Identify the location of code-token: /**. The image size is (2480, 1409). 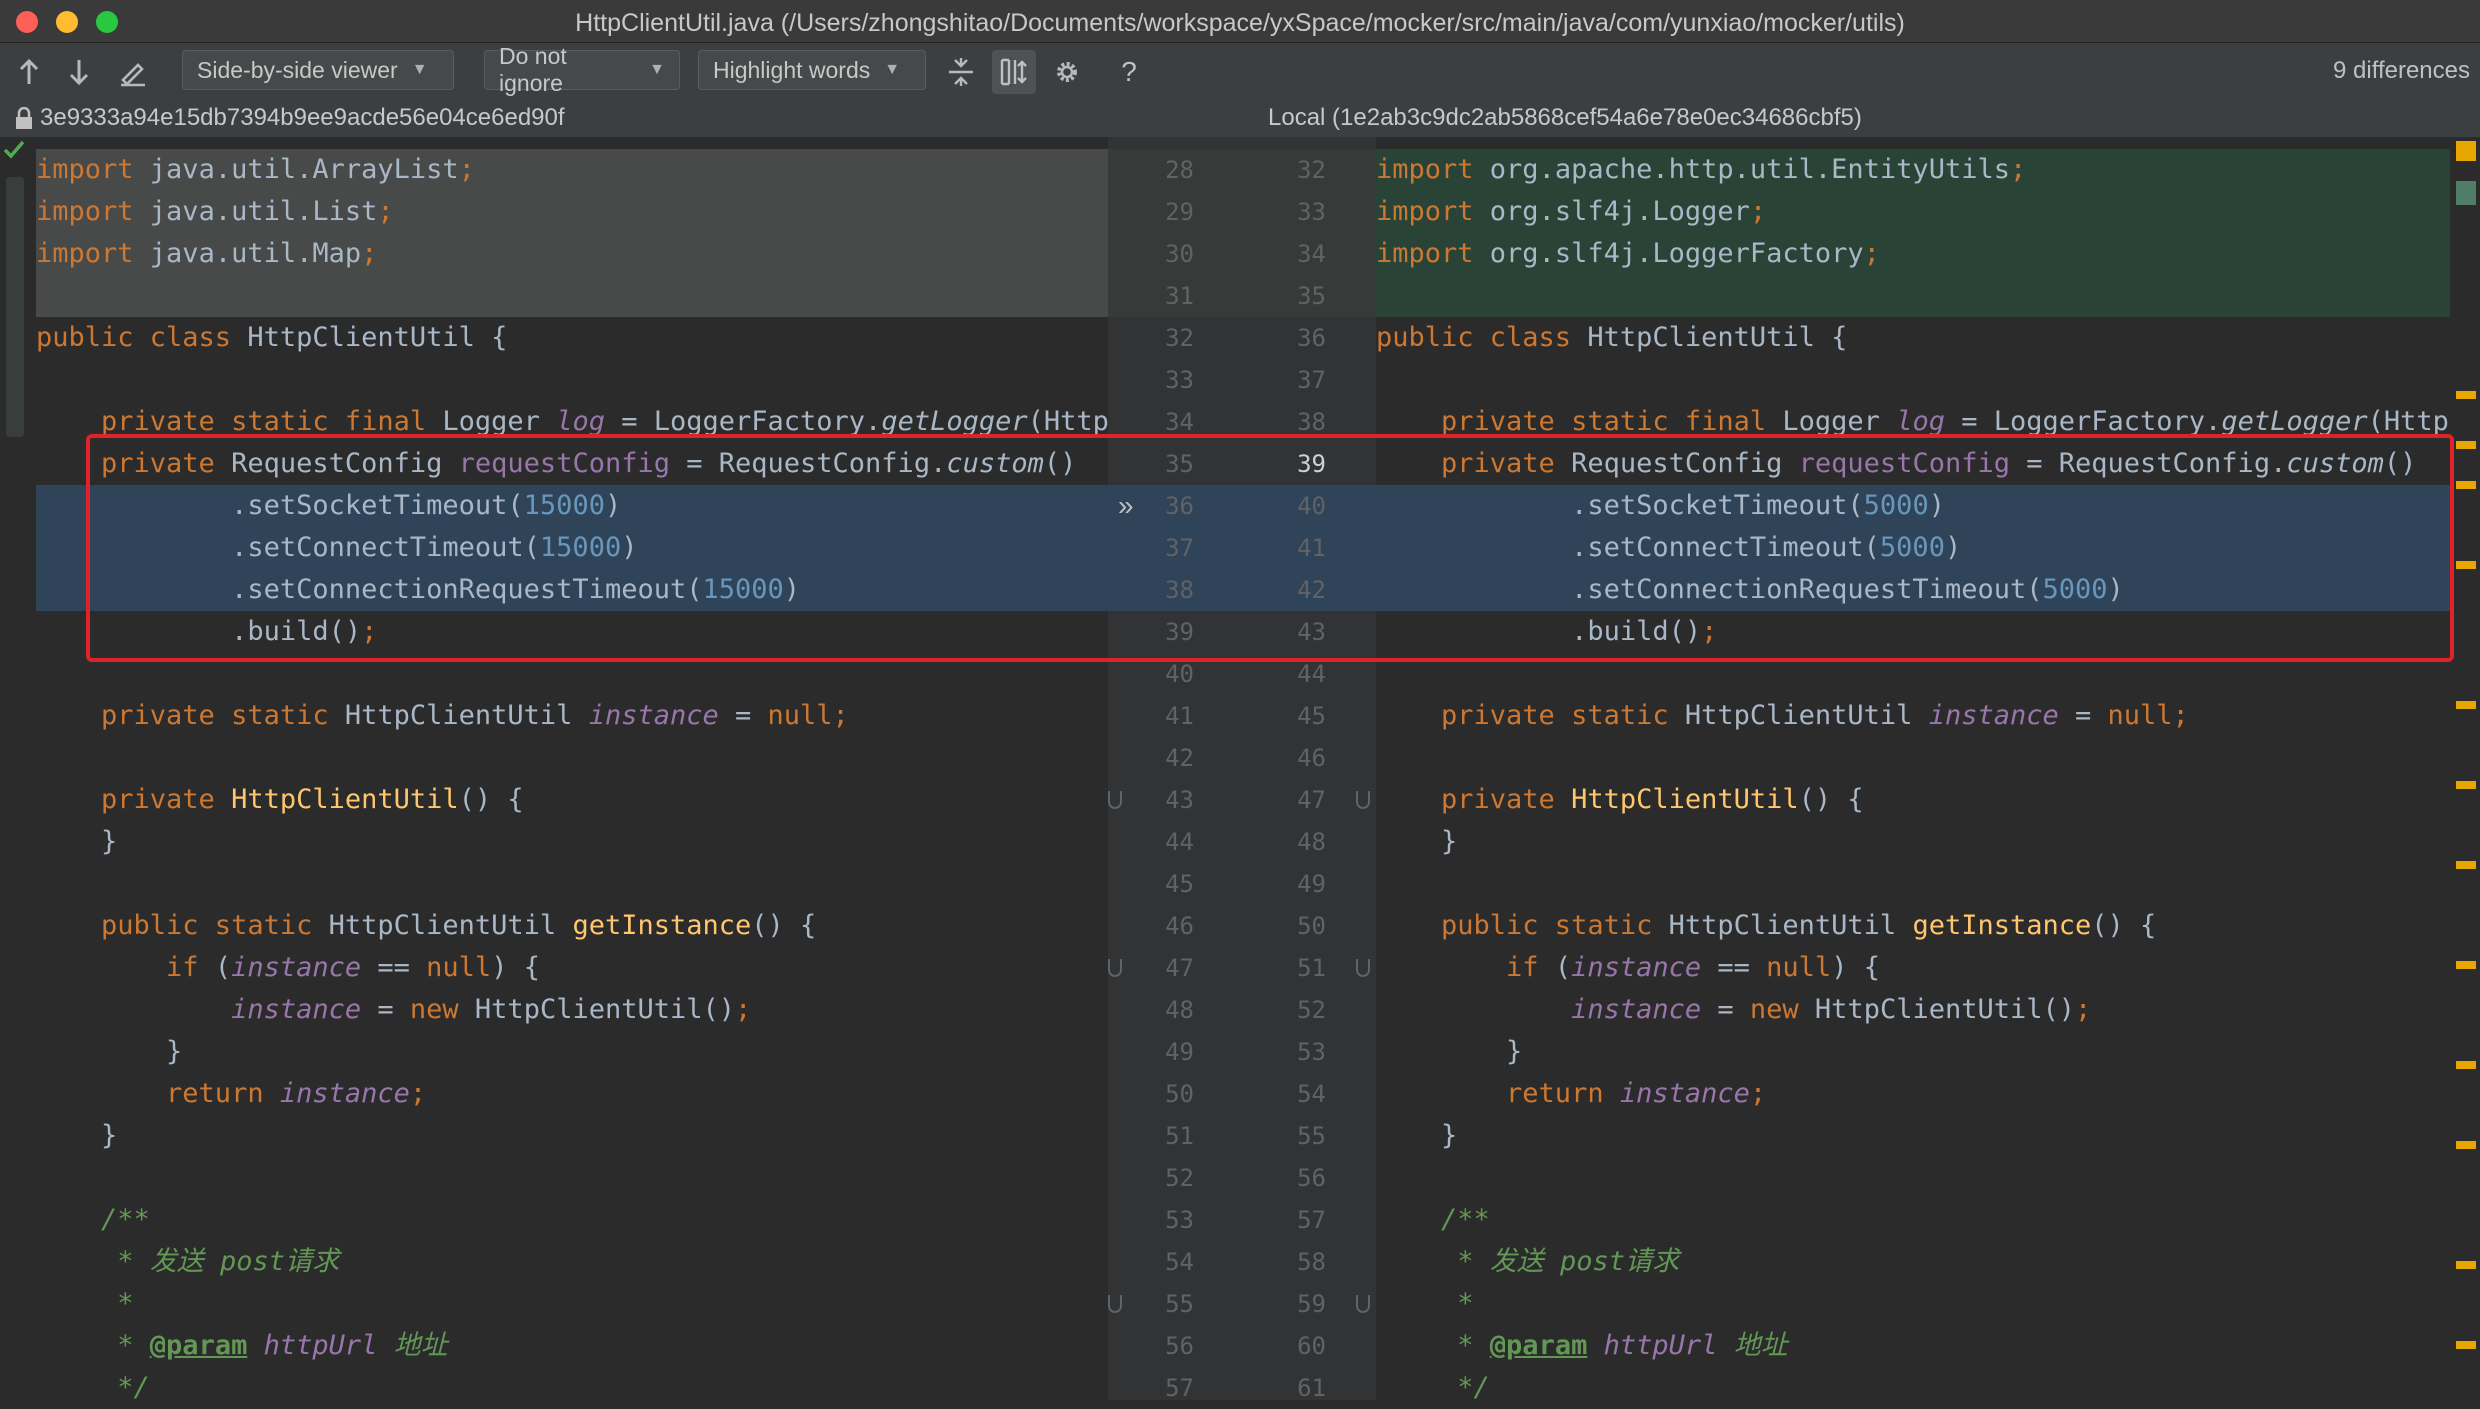
(93, 1219).